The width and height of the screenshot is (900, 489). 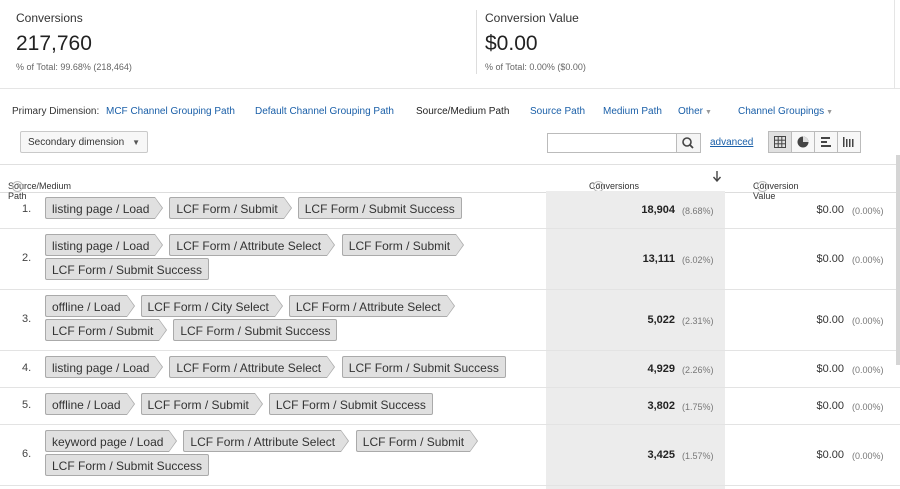 I want to click on conversions-percent: (1.75%), so click(x=698, y=406).